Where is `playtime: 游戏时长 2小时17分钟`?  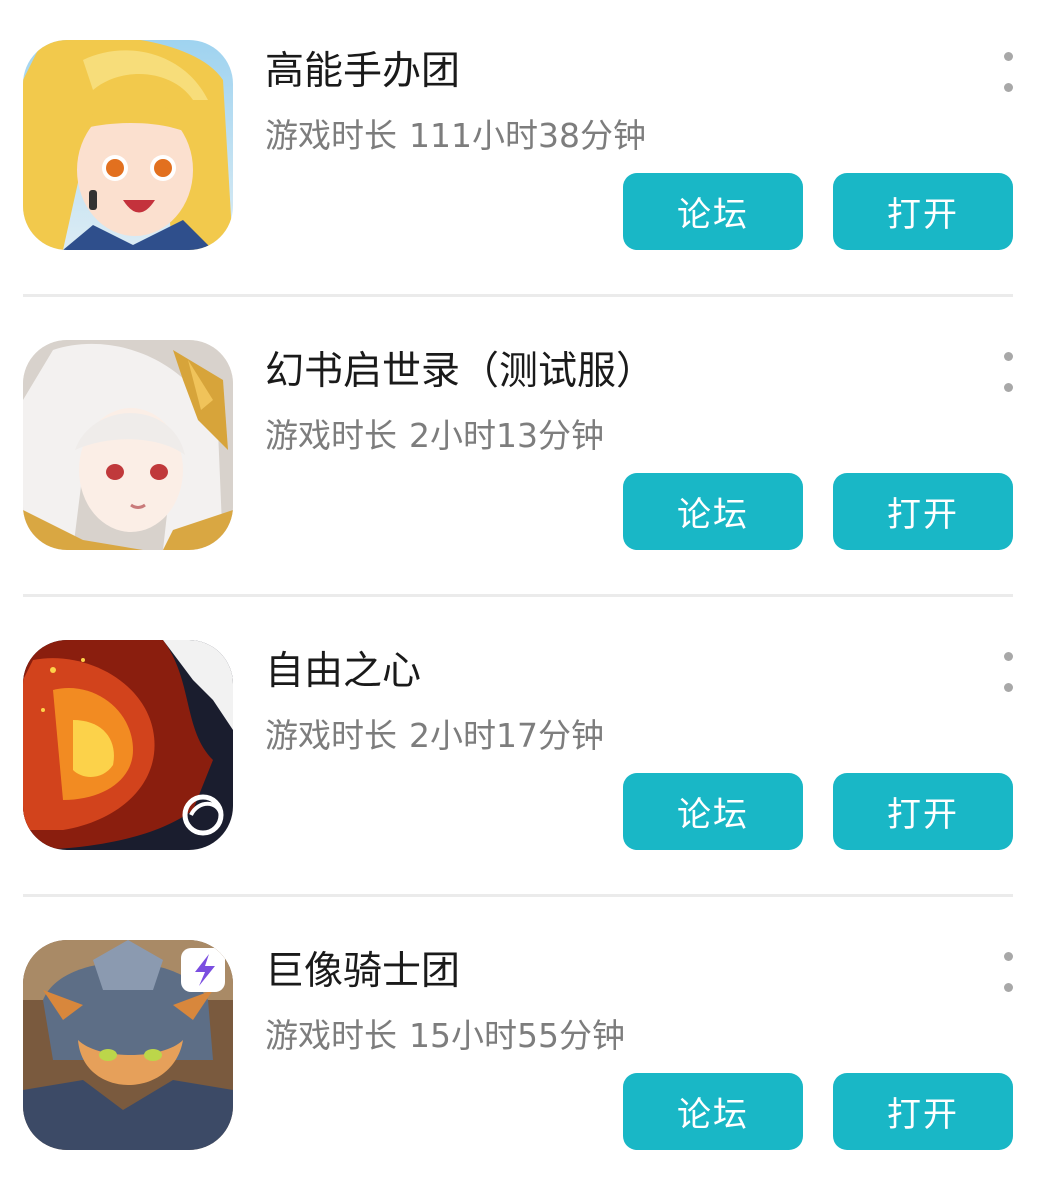
playtime: 游戏时长 2小时17分钟 is located at coordinates (434, 736).